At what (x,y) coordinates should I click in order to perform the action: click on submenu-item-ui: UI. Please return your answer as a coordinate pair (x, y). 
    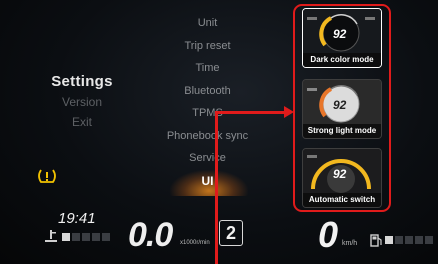
    Looking at the image, I should click on (207, 181).